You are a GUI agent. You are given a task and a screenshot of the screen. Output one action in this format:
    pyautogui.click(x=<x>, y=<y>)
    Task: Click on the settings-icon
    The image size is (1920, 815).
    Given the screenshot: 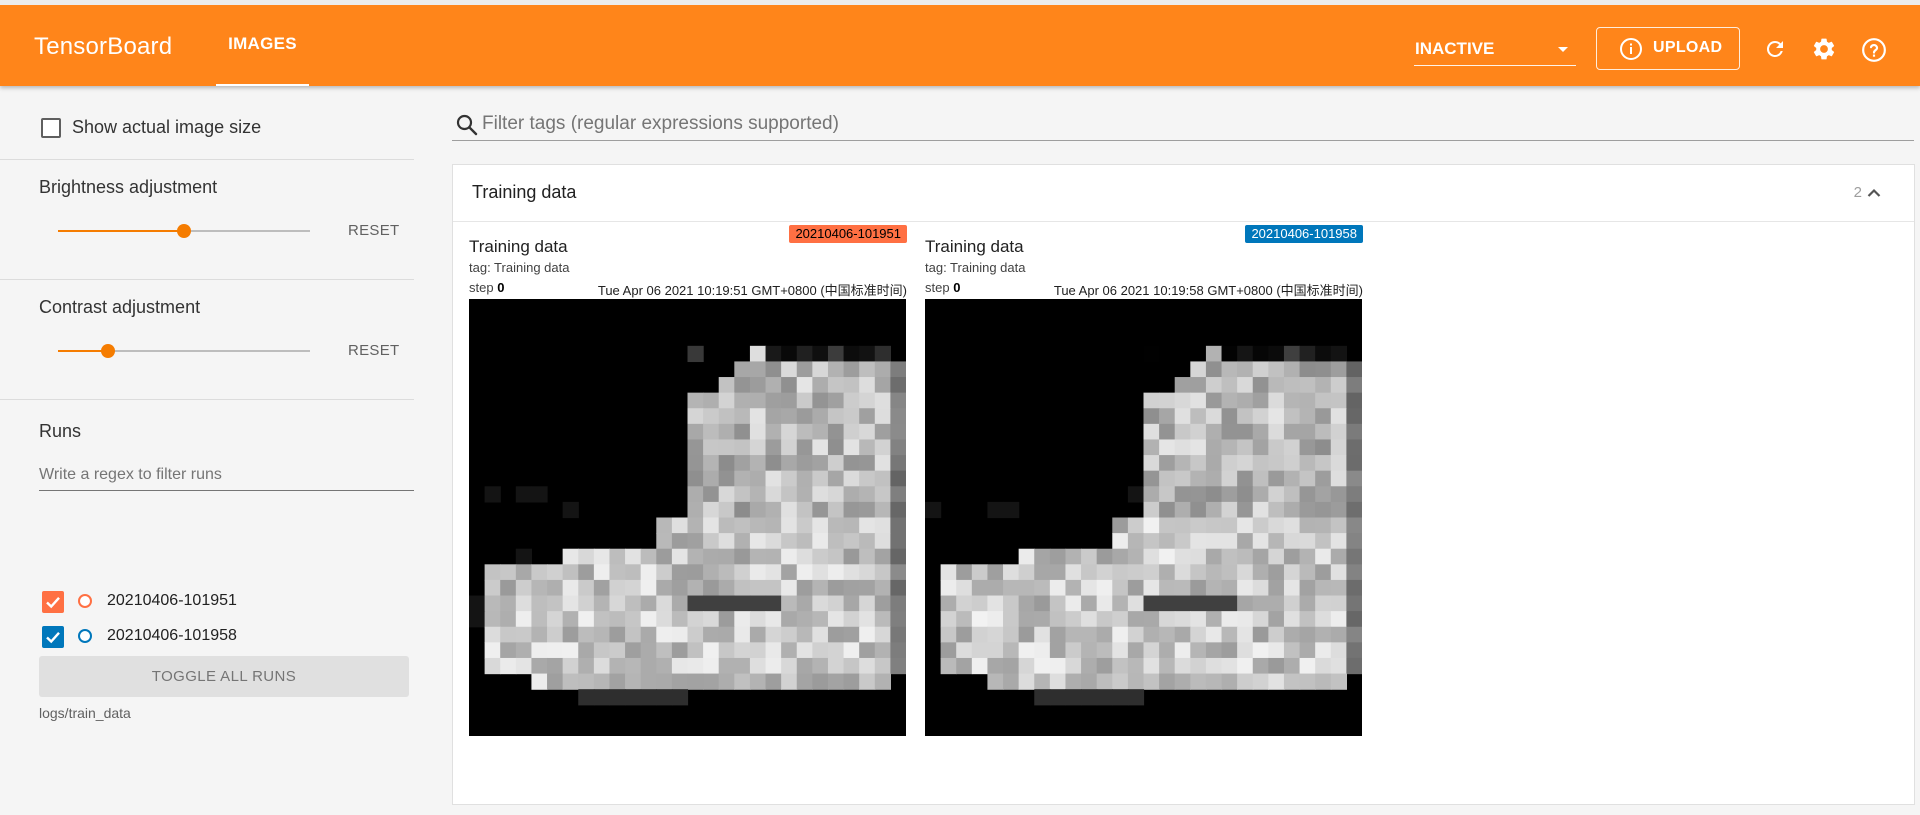 What is the action you would take?
    pyautogui.click(x=1824, y=49)
    